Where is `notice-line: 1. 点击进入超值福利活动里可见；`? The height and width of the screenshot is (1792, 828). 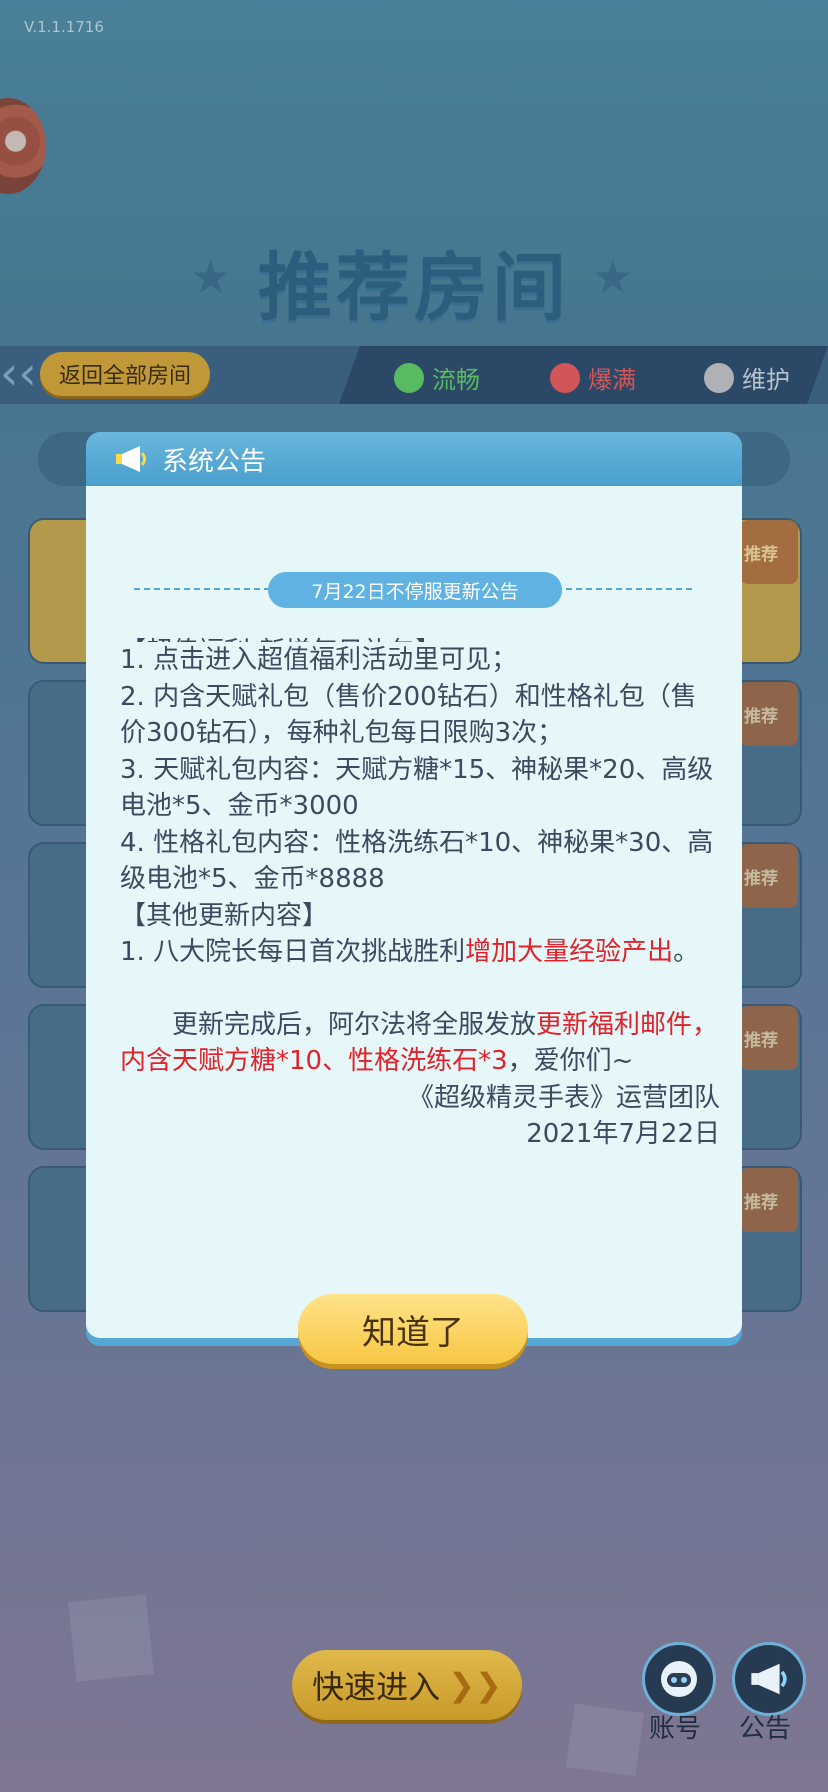 notice-line: 1. 点击进入超值福利活动里可见； is located at coordinates (319, 660).